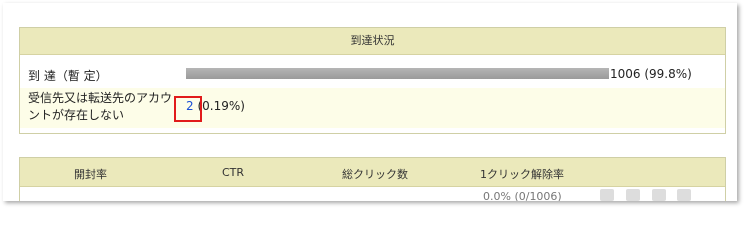  I want to click on document-icon, so click(607, 195).